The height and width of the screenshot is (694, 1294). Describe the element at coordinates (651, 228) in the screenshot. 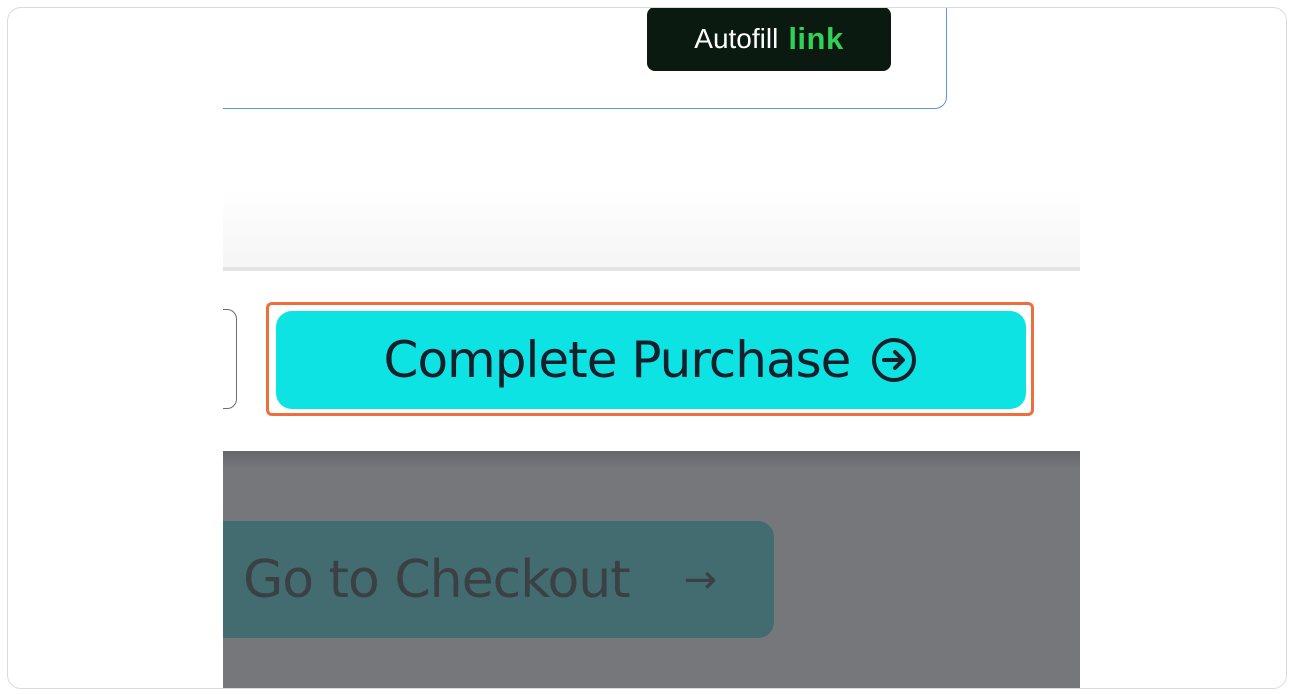

I see `section-fade` at that location.